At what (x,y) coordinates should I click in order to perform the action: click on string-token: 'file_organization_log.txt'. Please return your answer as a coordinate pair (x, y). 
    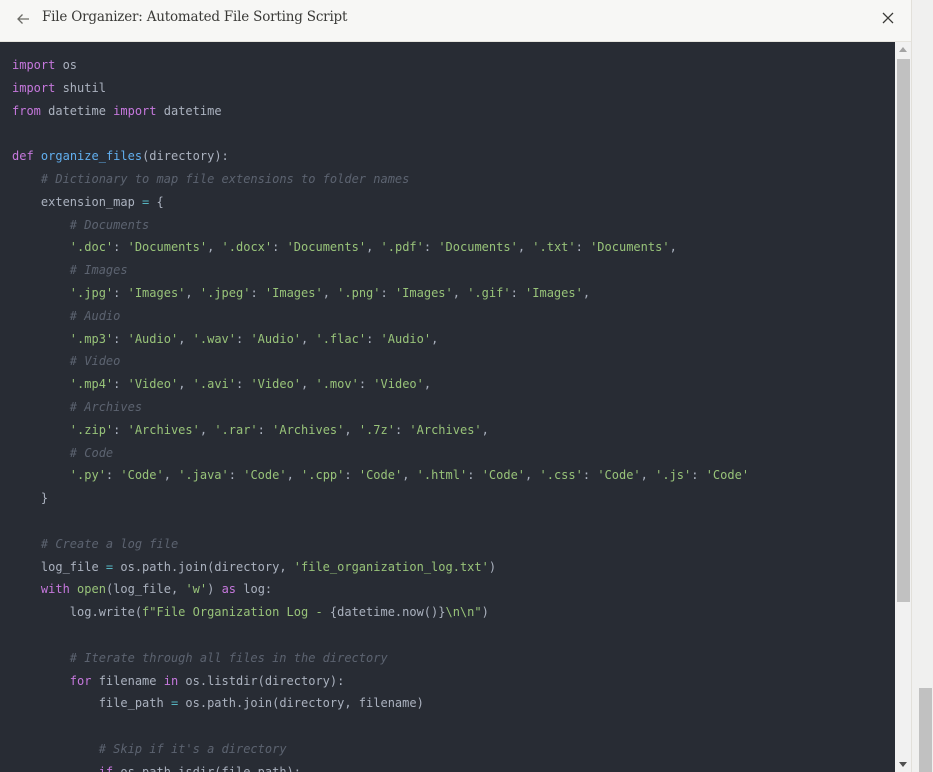
    Looking at the image, I should click on (391, 566).